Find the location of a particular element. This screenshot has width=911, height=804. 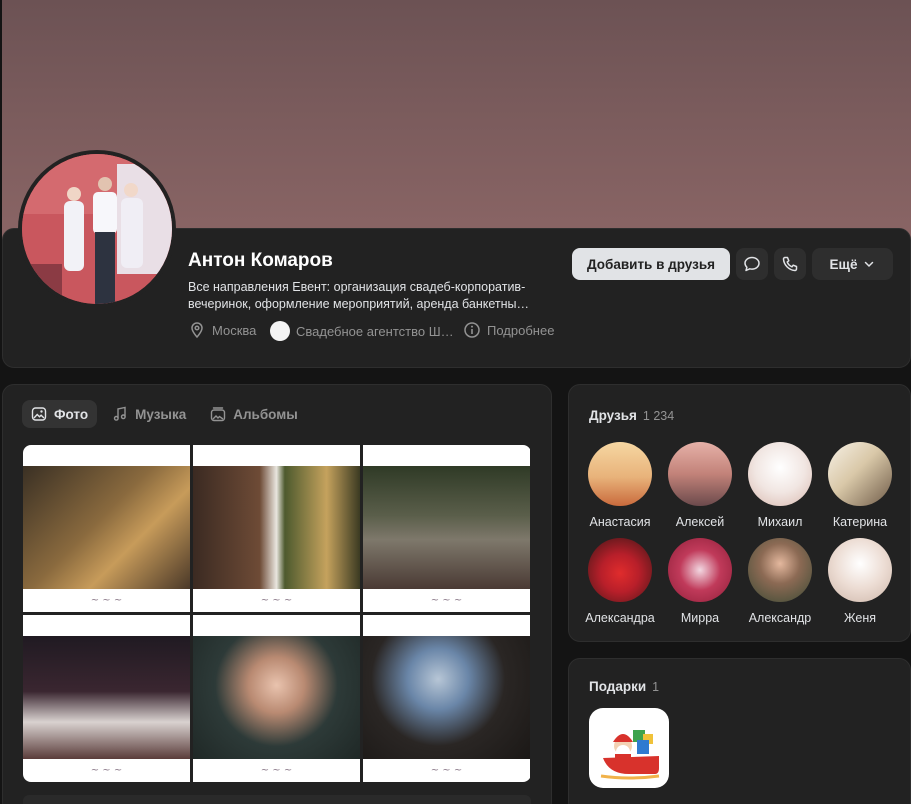

profile-city: Москва is located at coordinates (222, 330).